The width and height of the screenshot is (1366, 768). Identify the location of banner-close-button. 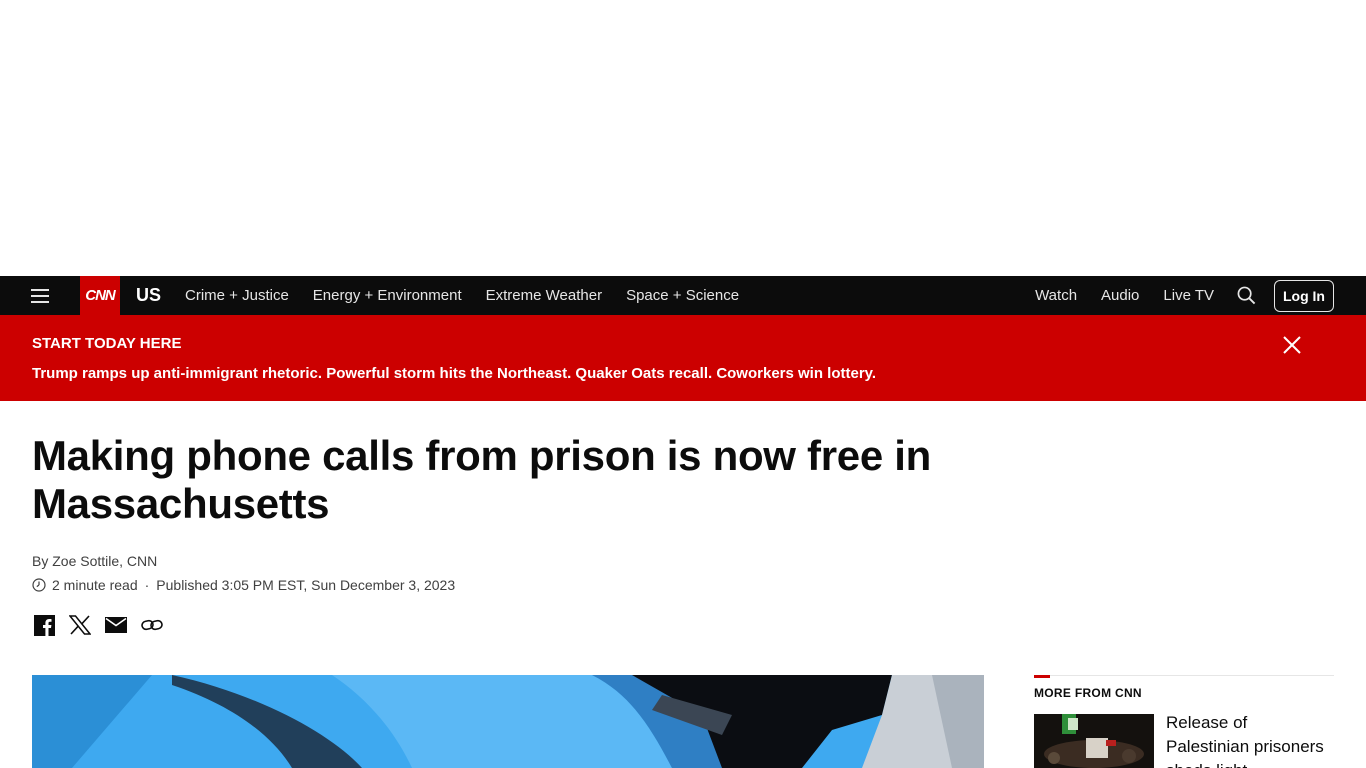
(1292, 345).